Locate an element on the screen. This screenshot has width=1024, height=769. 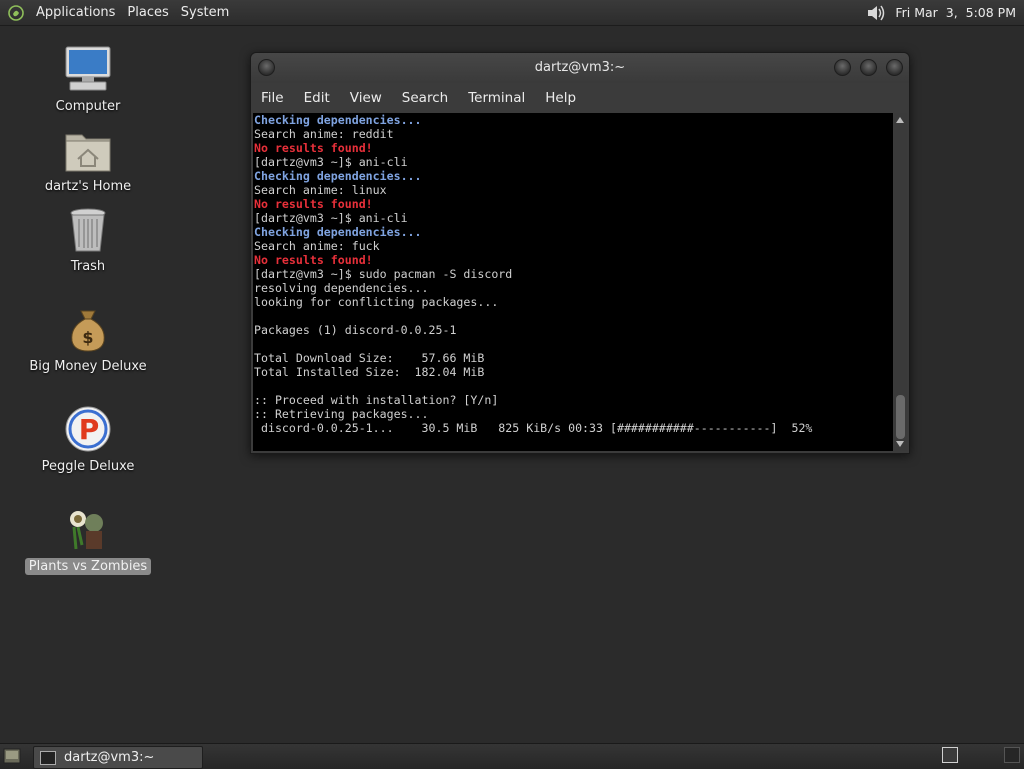
desktop-icon-computer: Computer is located at coordinates (88, 80).